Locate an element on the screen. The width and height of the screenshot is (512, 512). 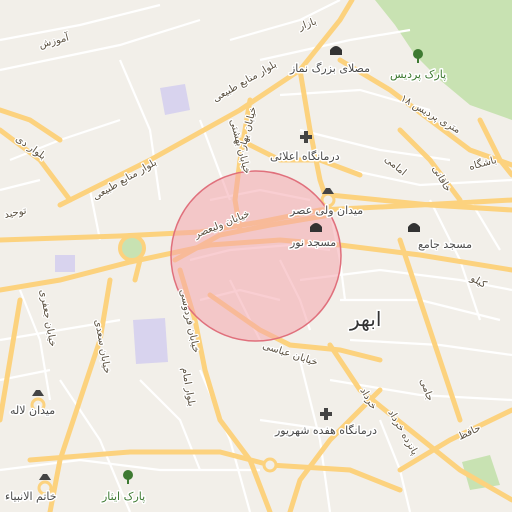
poi-label: درمانگاه هفده شهریور is located at coordinates (325, 430).